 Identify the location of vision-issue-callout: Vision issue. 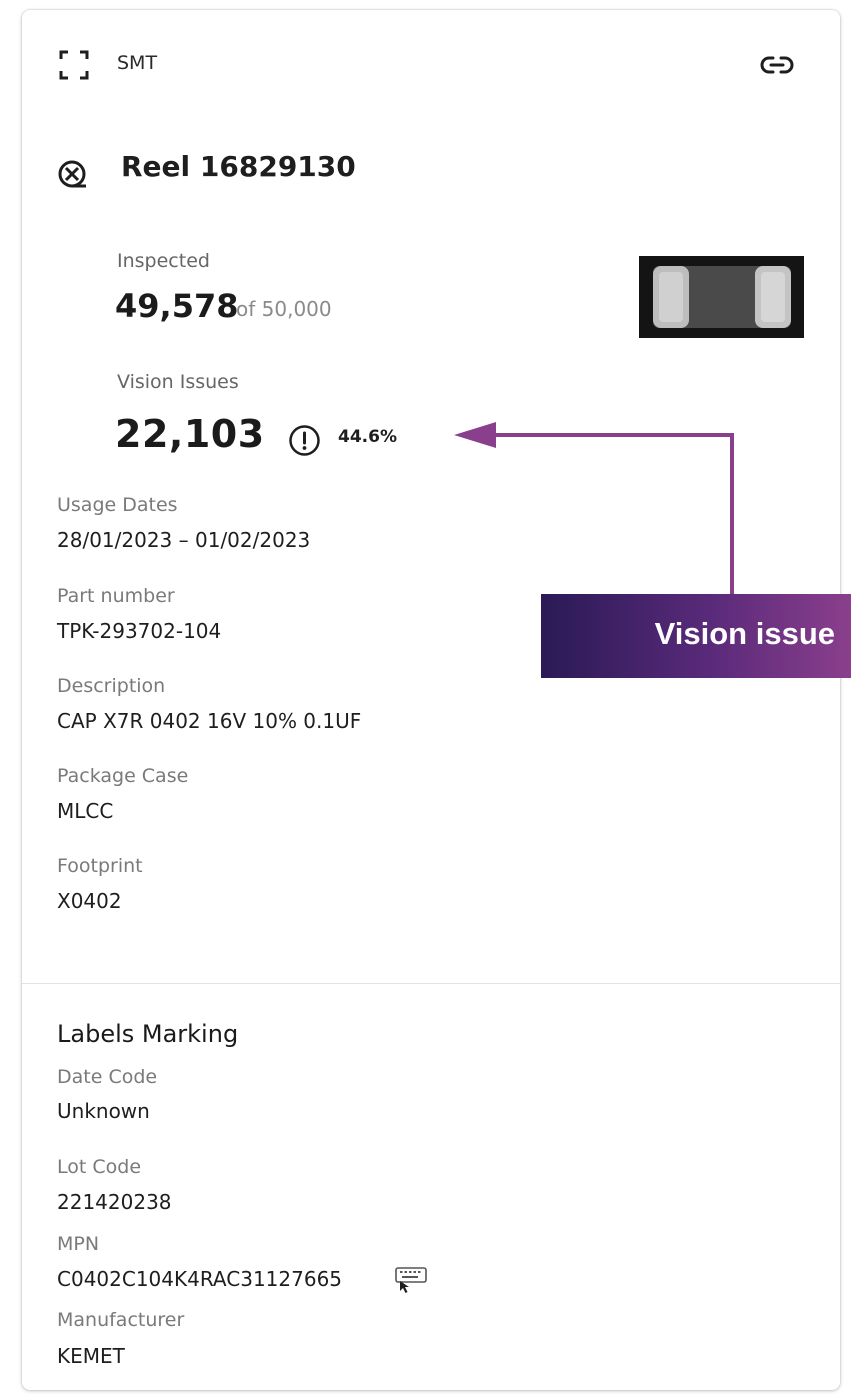
(696, 636).